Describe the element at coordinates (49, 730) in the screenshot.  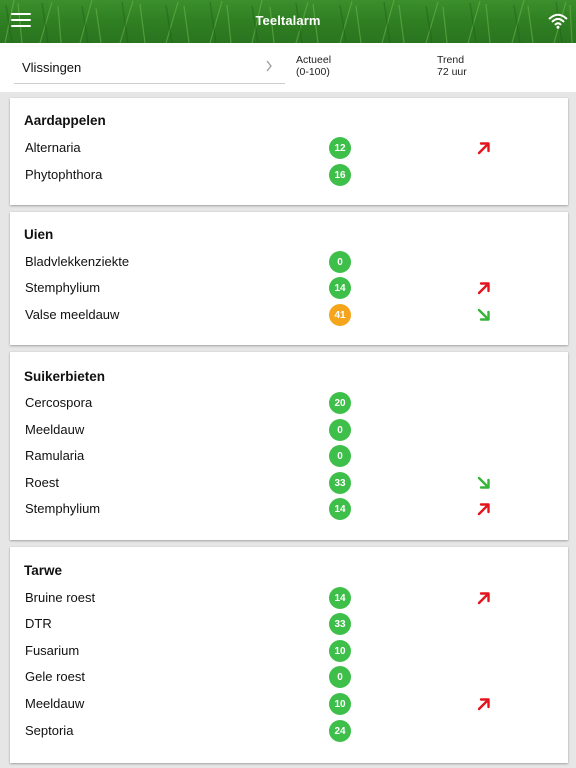
I see `disease-name: Septoria` at that location.